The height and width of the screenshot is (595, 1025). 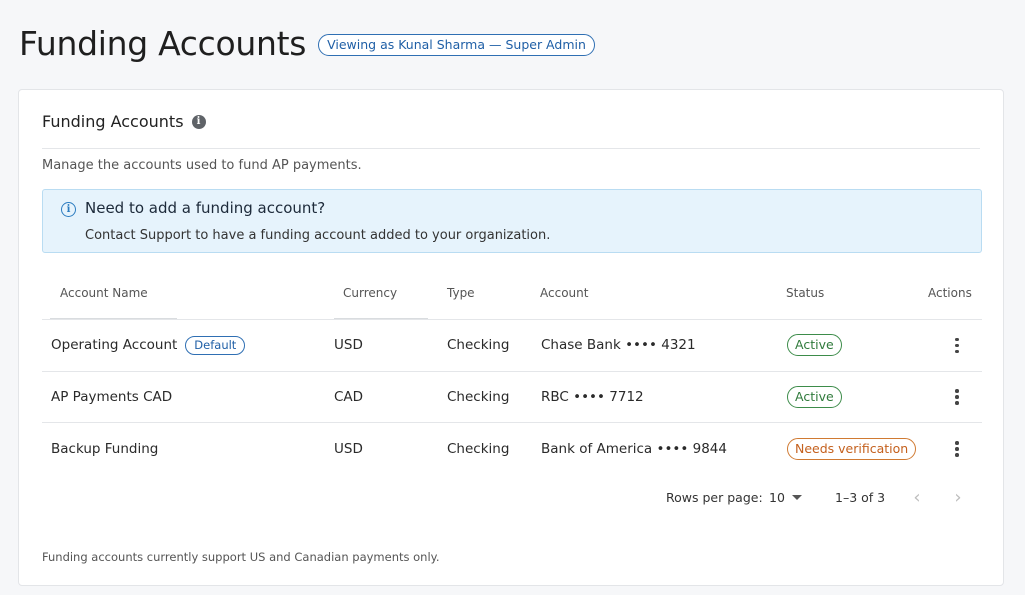 I want to click on viewing-as-badge: Viewing as Kunal Sharma — Super Admin, so click(x=456, y=44).